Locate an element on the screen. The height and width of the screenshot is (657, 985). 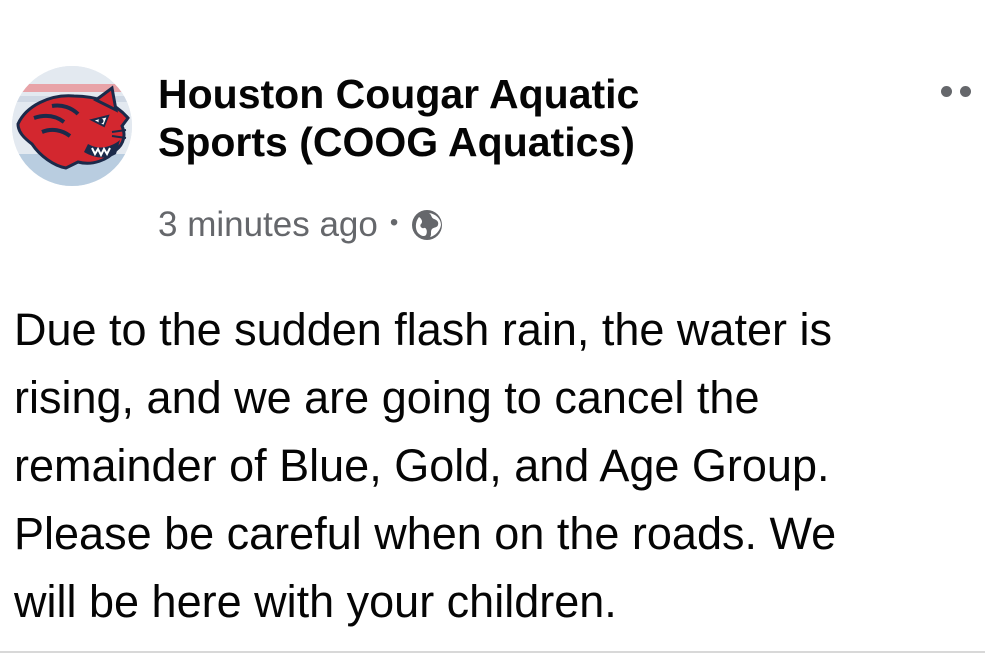
page-name-line-2: Sports (COOG Aquatics) is located at coordinates (396, 142).